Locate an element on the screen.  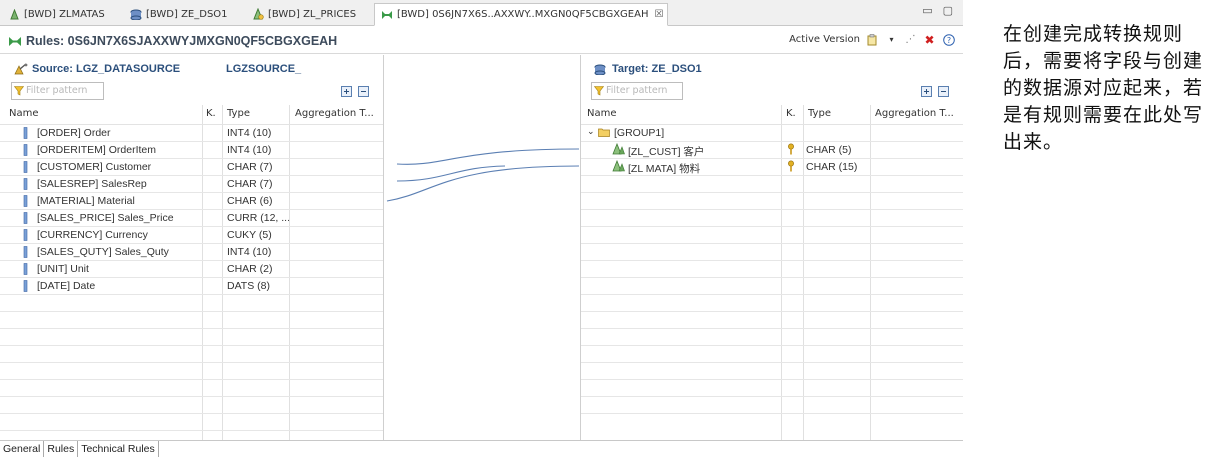
target-filter-input: Filter pattern is located at coordinates (637, 91).